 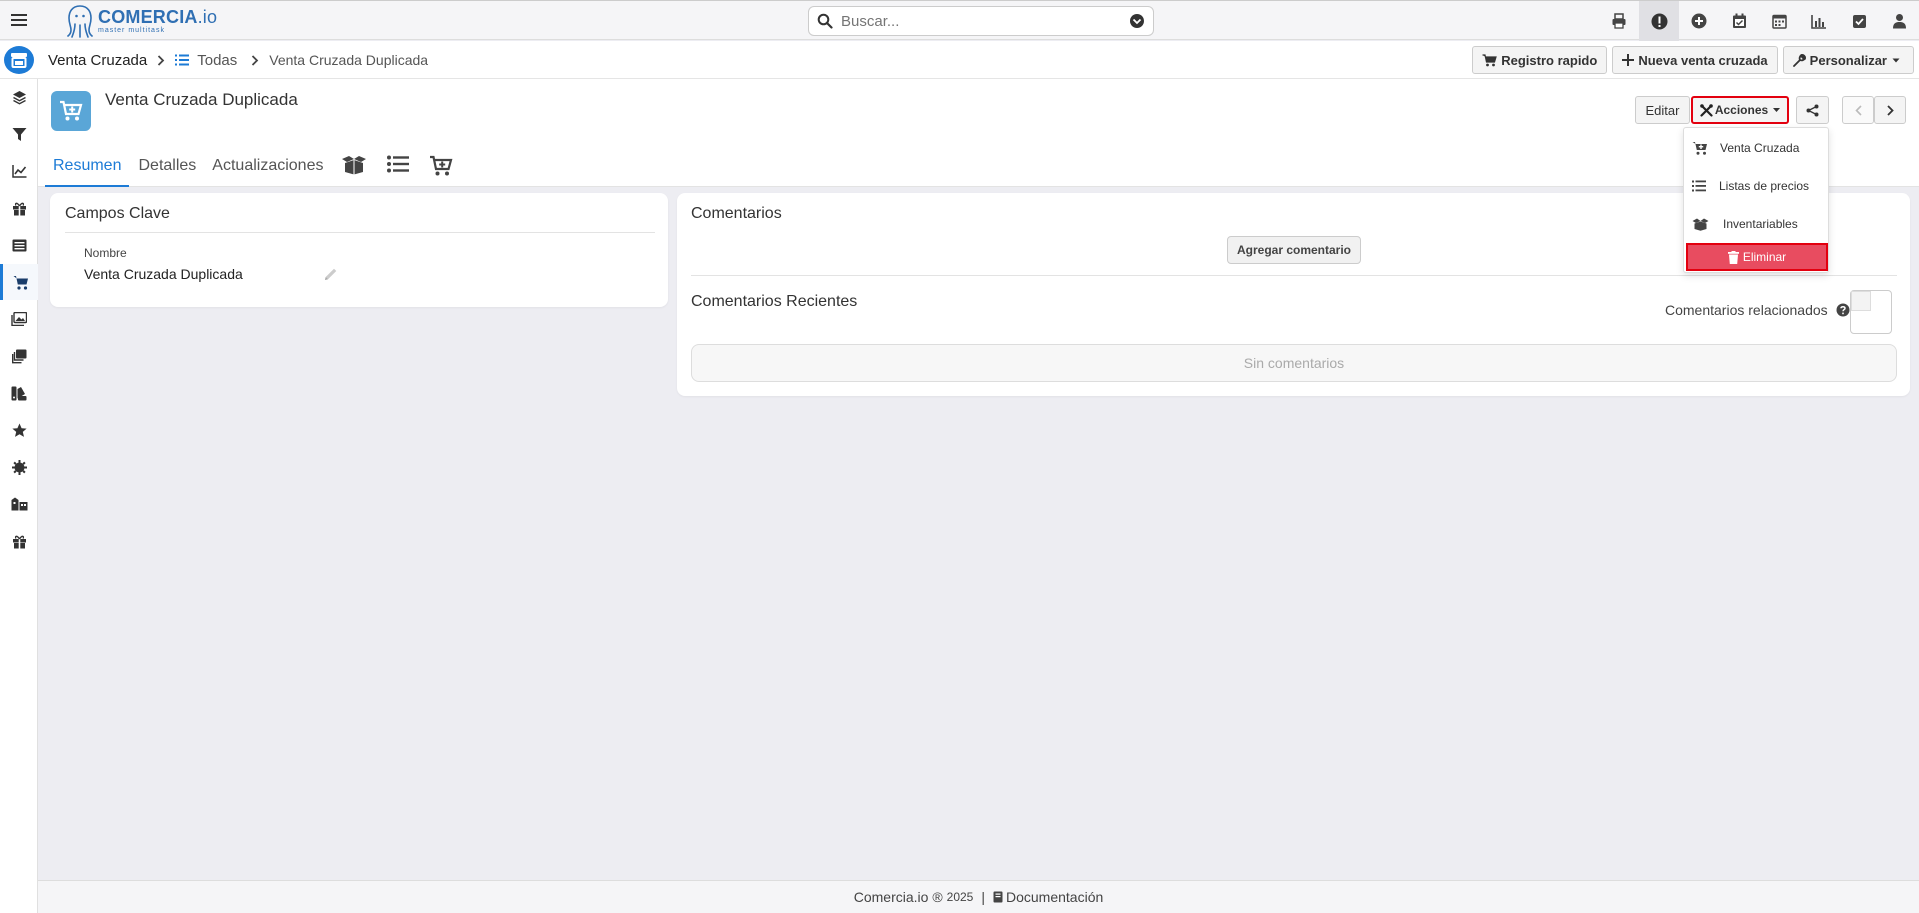 I want to click on bar-chart-icon, so click(x=1819, y=21).